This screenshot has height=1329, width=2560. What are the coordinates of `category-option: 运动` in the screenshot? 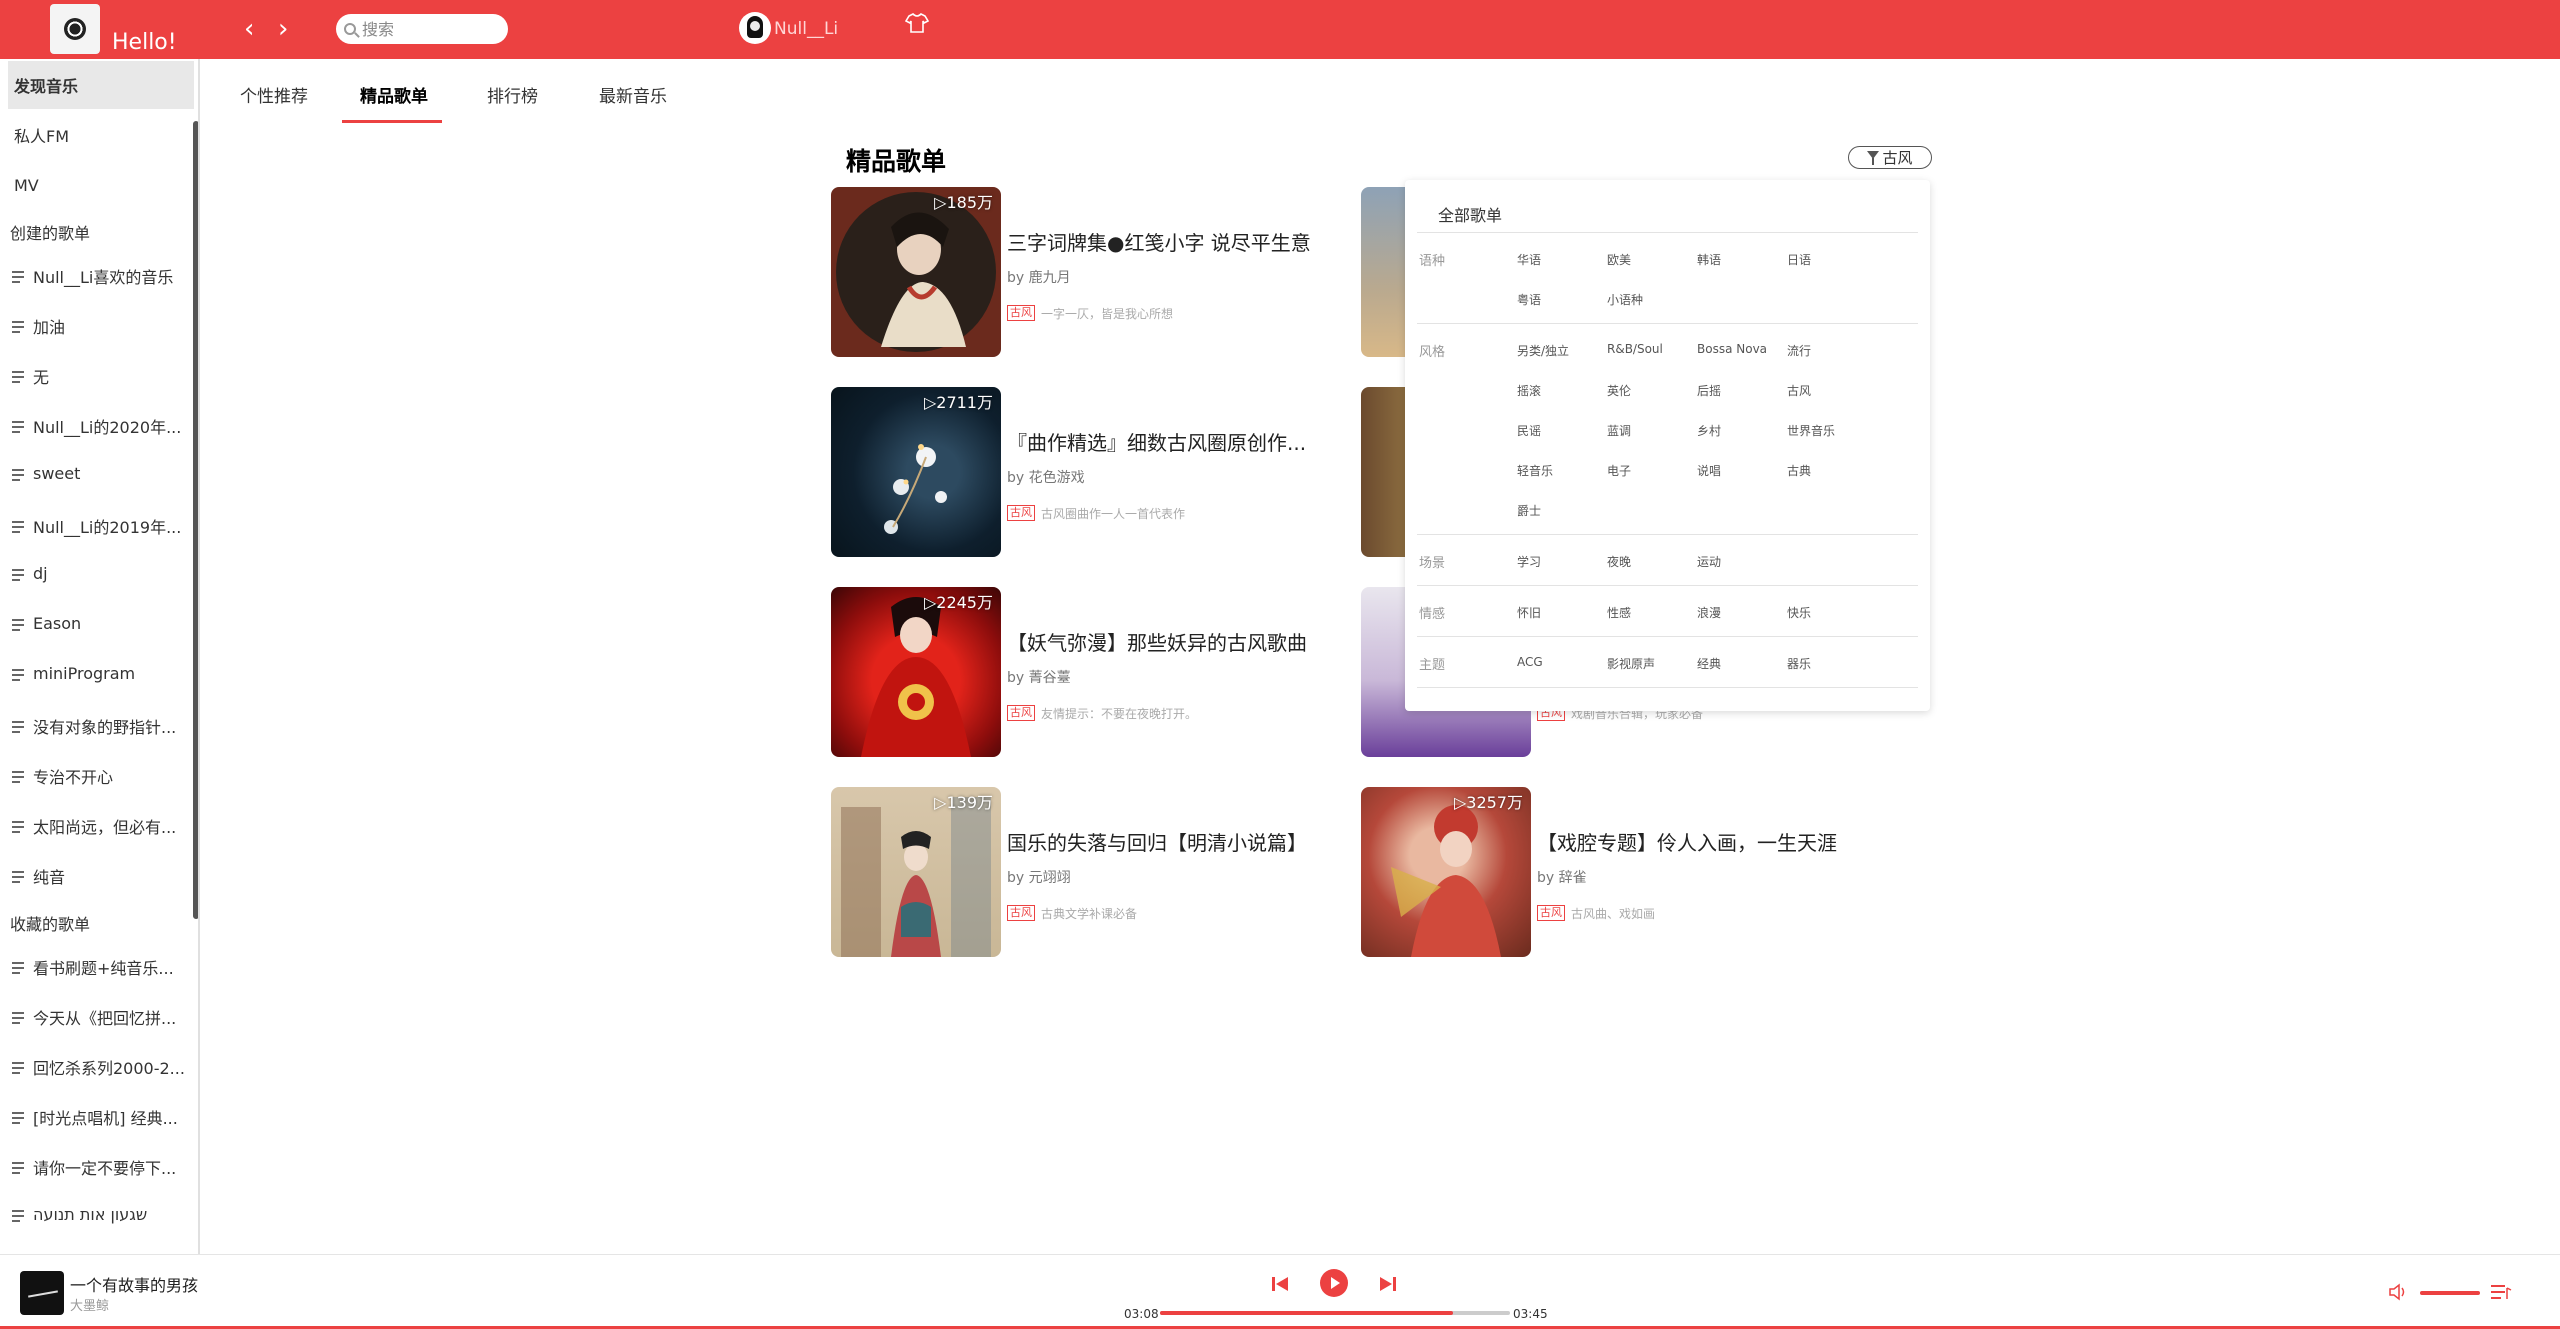 It's located at (1709, 561).